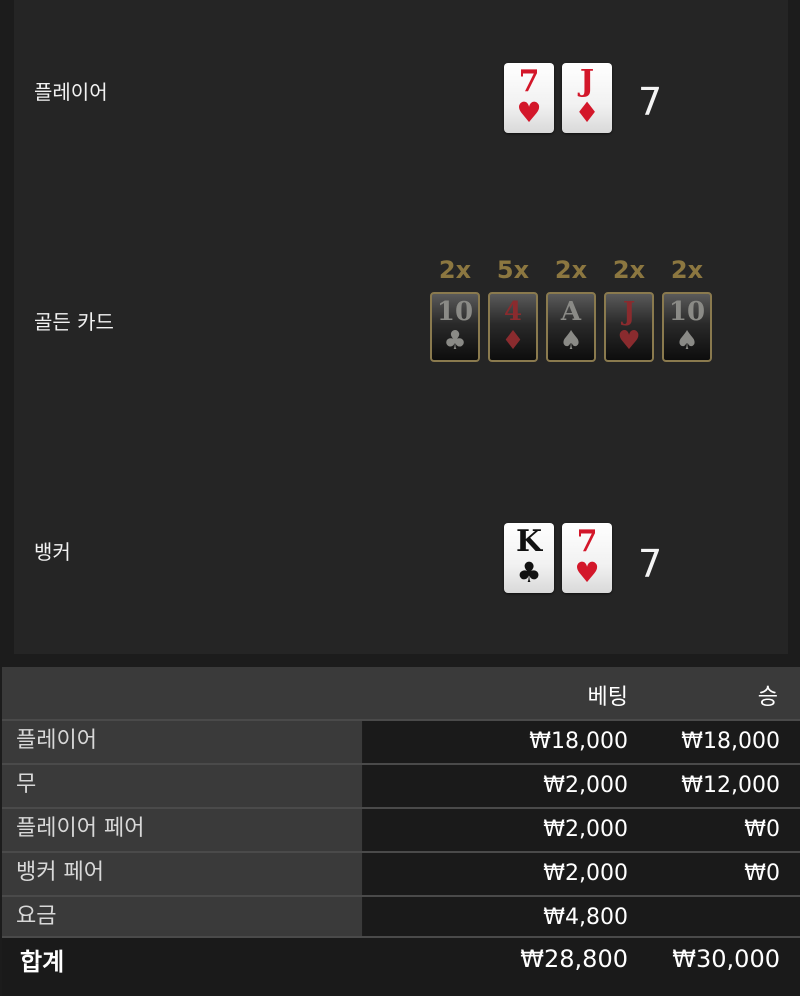 The width and height of the screenshot is (800, 996). I want to click on table-row: 플레이어 ₩18,000 ₩18,000, so click(401, 742).